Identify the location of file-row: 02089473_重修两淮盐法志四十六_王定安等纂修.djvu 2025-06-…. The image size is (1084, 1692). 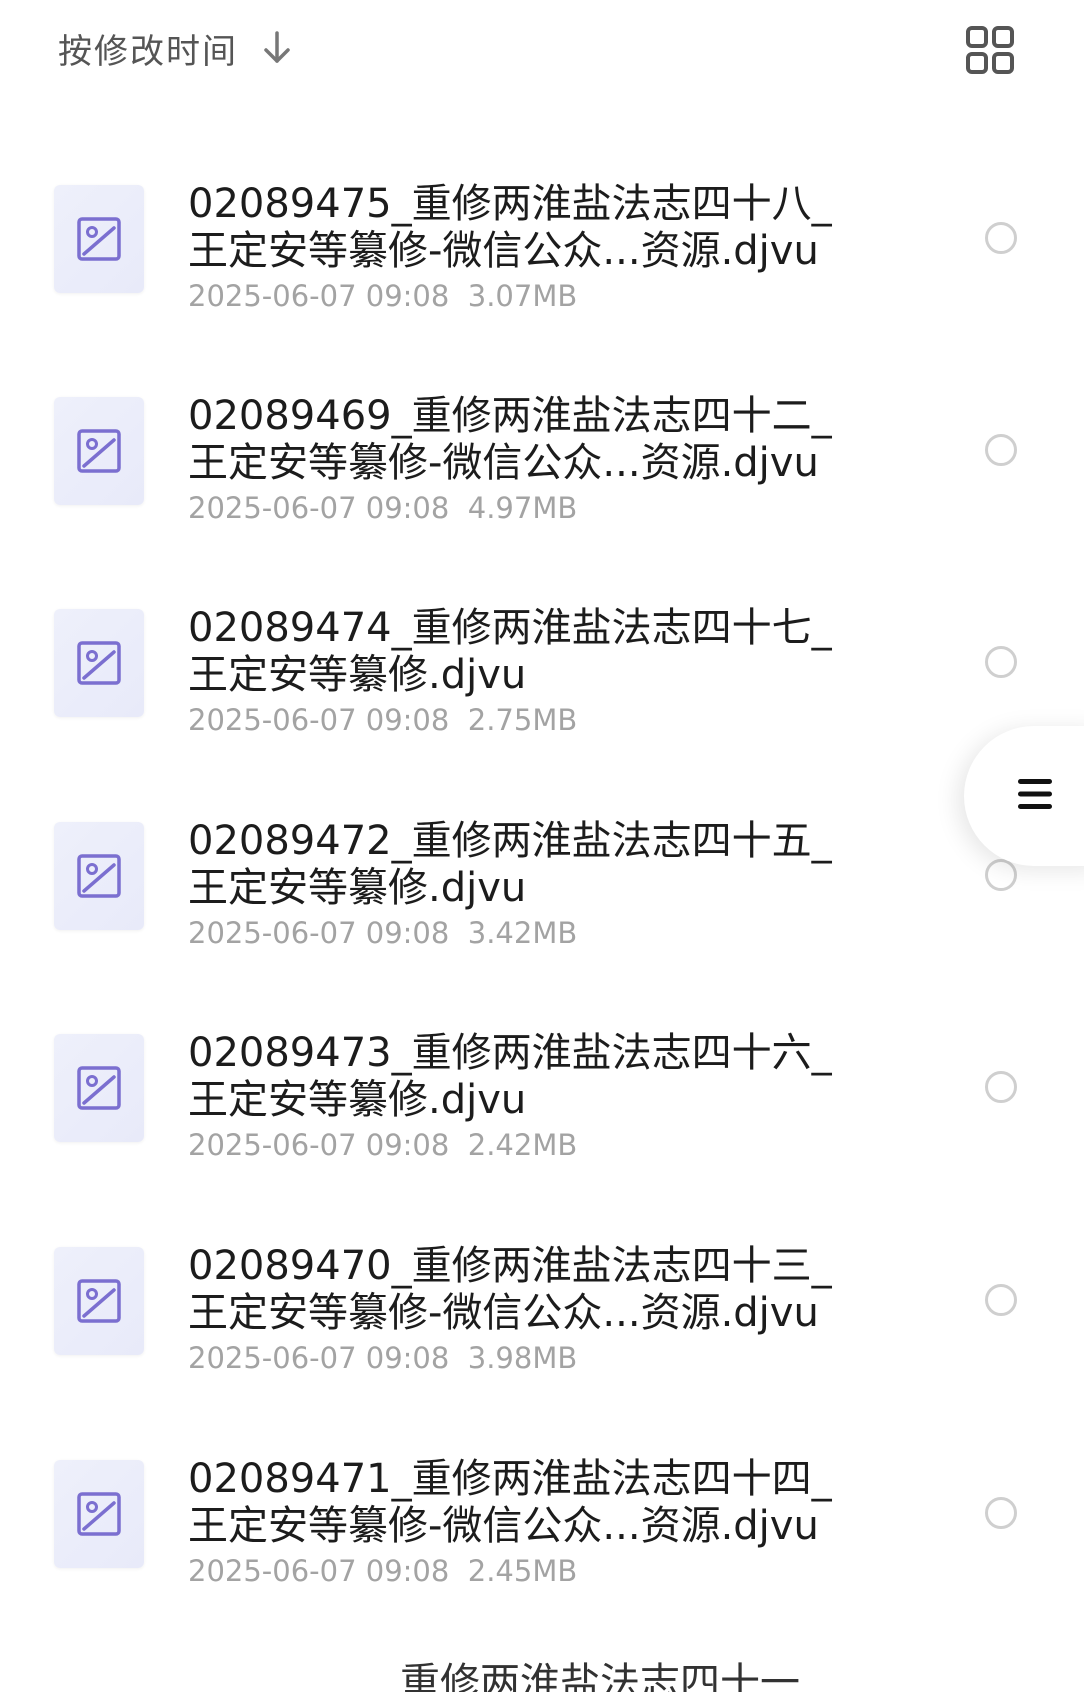
(542, 1104).